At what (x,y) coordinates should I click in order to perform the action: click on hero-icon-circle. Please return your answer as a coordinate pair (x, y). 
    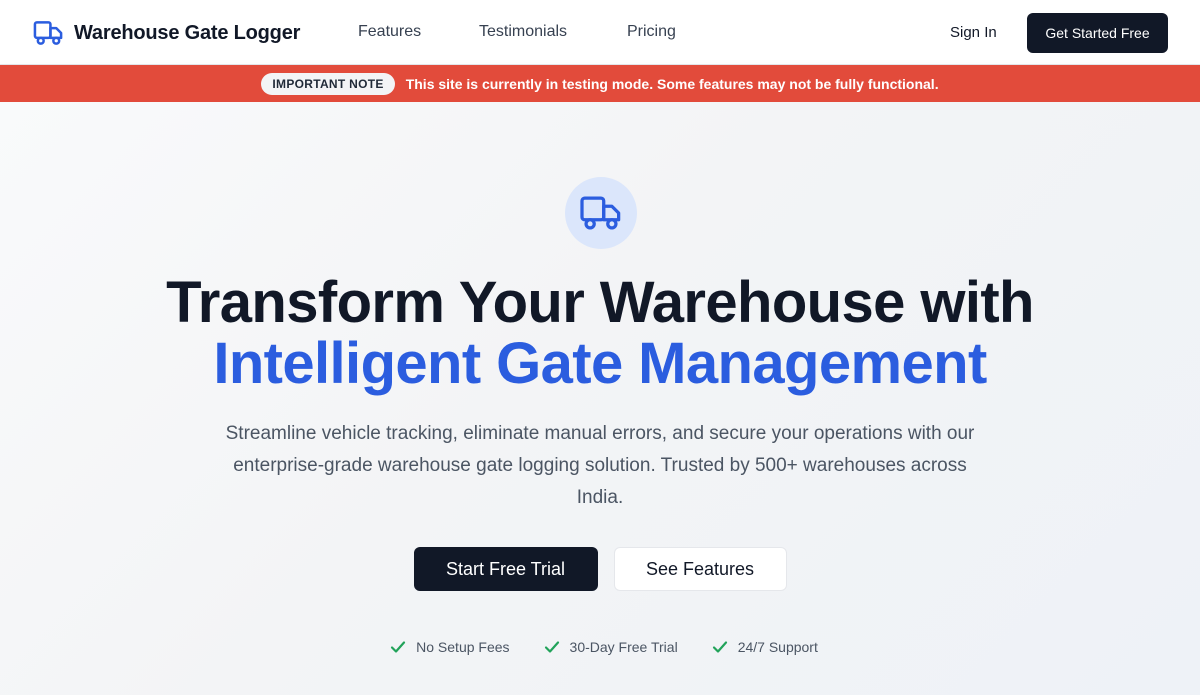
    Looking at the image, I should click on (601, 213).